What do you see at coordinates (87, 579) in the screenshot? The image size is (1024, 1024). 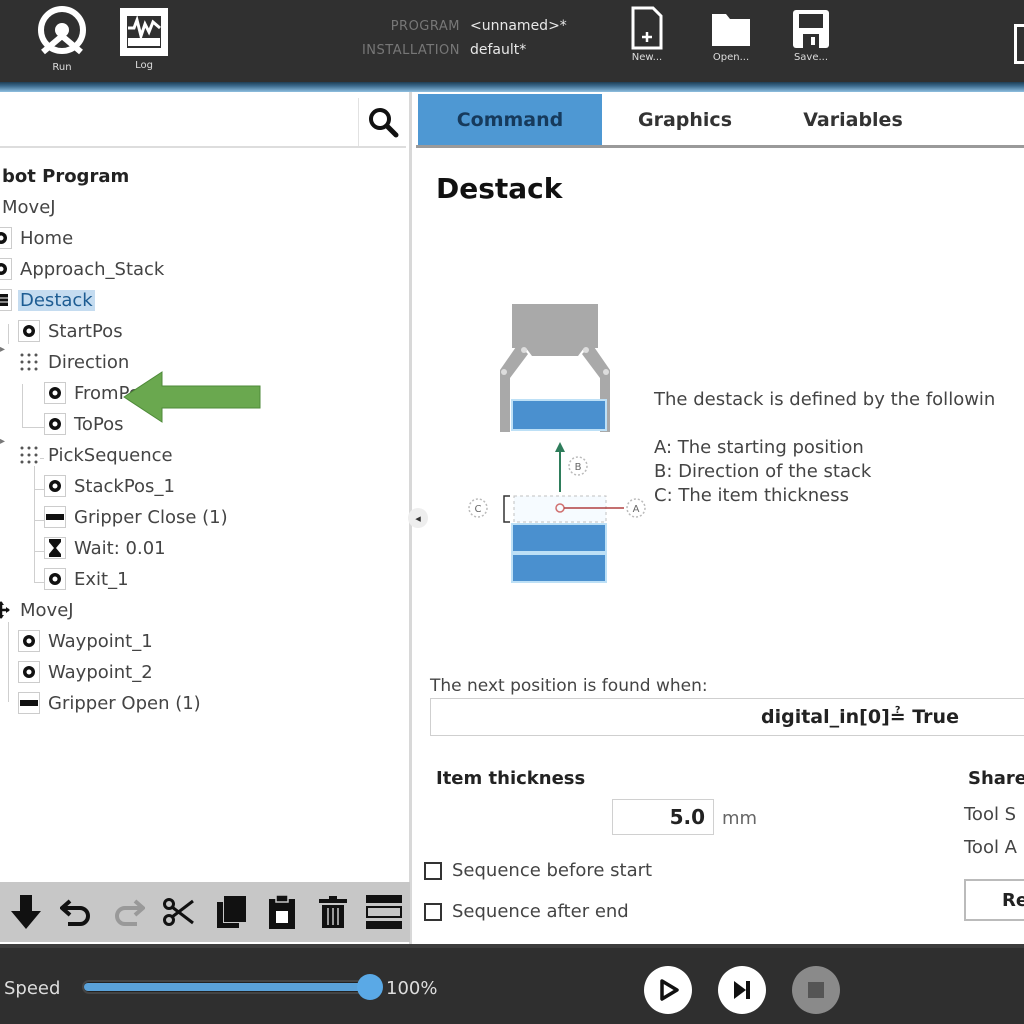 I see `tree-node-exit-1: Exit_1` at bounding box center [87, 579].